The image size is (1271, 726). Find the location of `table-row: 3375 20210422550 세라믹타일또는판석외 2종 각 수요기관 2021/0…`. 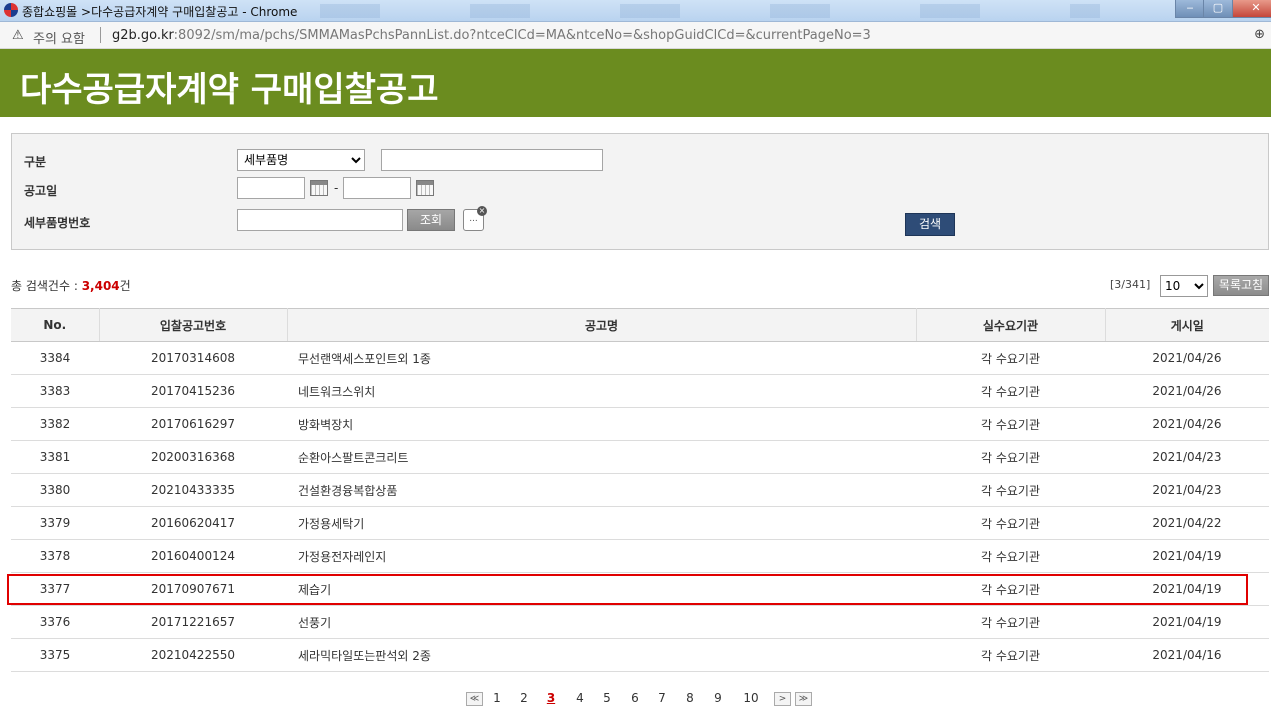

table-row: 3375 20210422550 세라믹타일또는판석외 2종 각 수요기관 2021/0… is located at coordinates (640, 655).